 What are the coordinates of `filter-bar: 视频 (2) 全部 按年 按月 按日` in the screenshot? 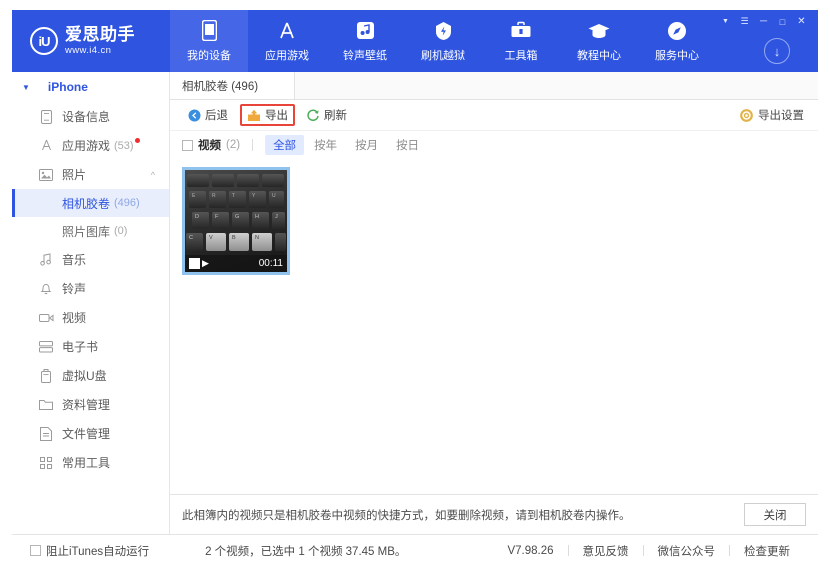 It's located at (494, 145).